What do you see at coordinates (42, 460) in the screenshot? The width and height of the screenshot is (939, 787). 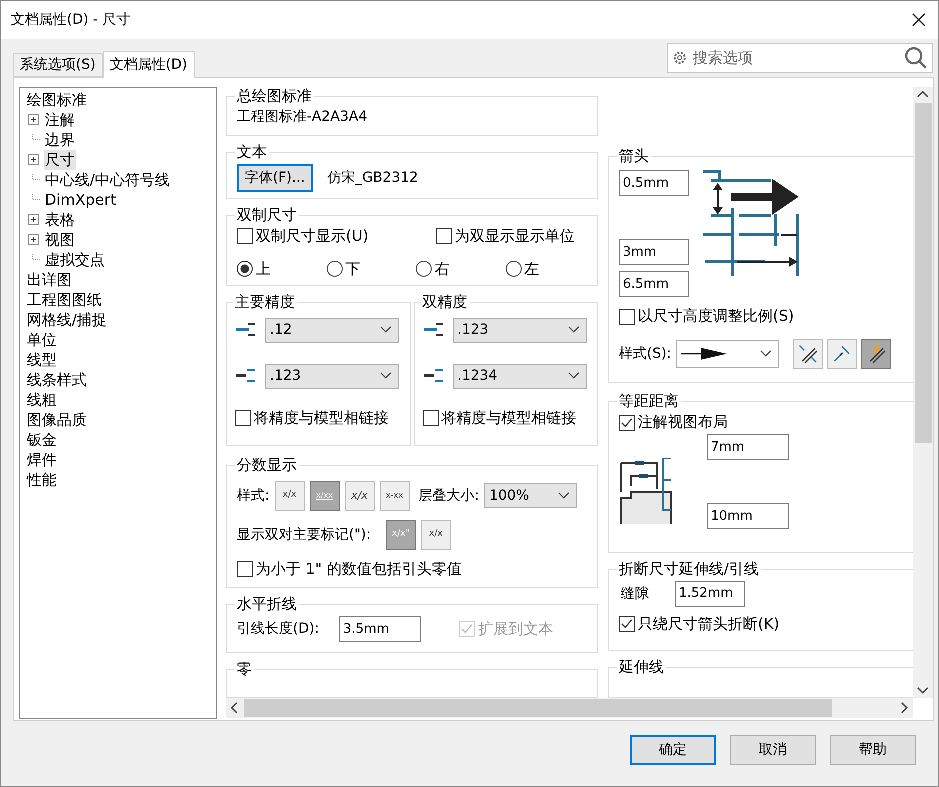 I see `tree-item: 焊件` at bounding box center [42, 460].